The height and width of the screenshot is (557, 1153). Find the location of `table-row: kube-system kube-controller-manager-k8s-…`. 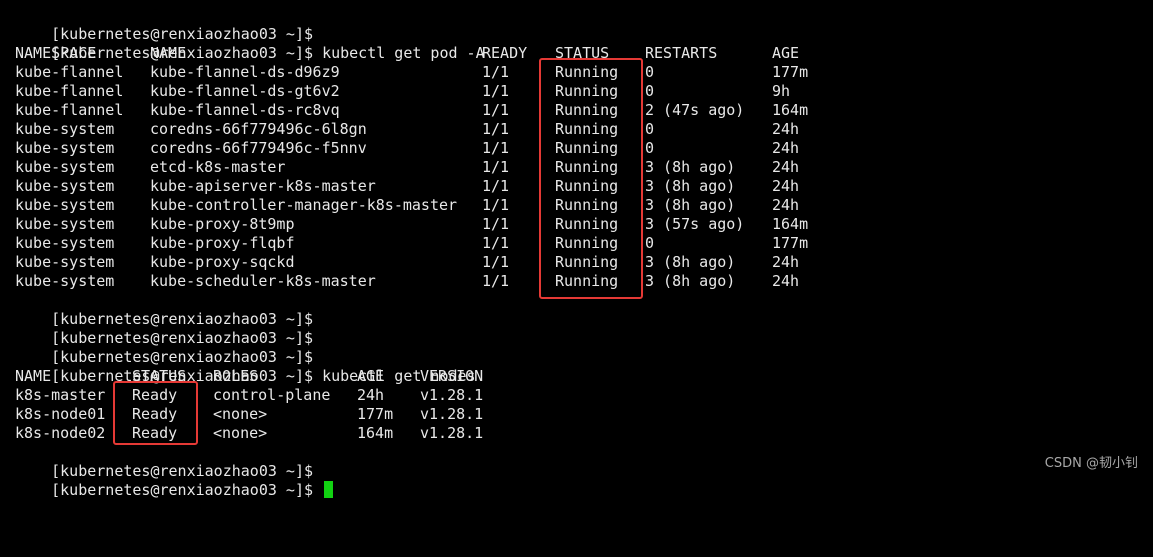

table-row: kube-system kube-controller-manager-k8s-… is located at coordinates (407, 205).